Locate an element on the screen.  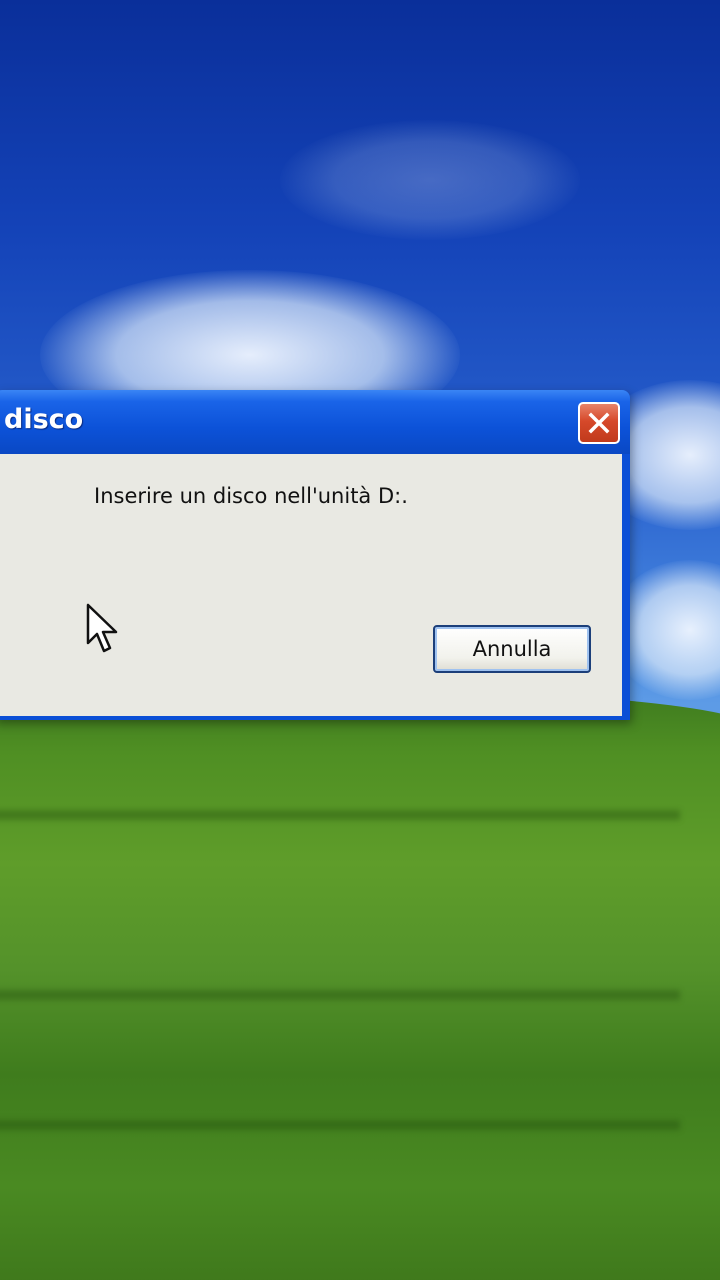
dialog-titlebar: disco is located at coordinates (315, 422).